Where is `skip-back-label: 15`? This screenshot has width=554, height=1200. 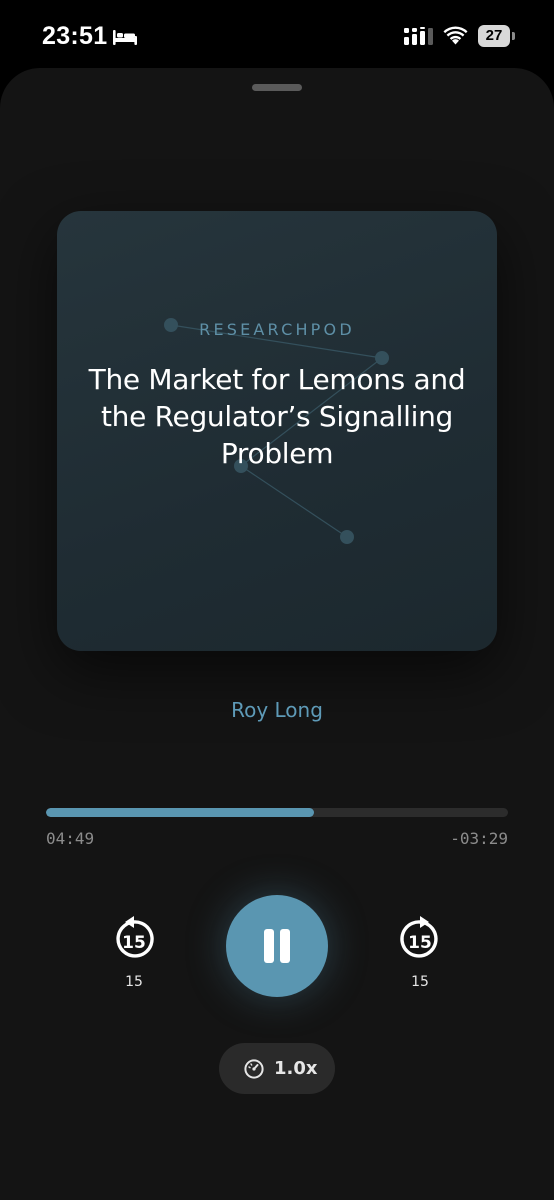 skip-back-label: 15 is located at coordinates (134, 982).